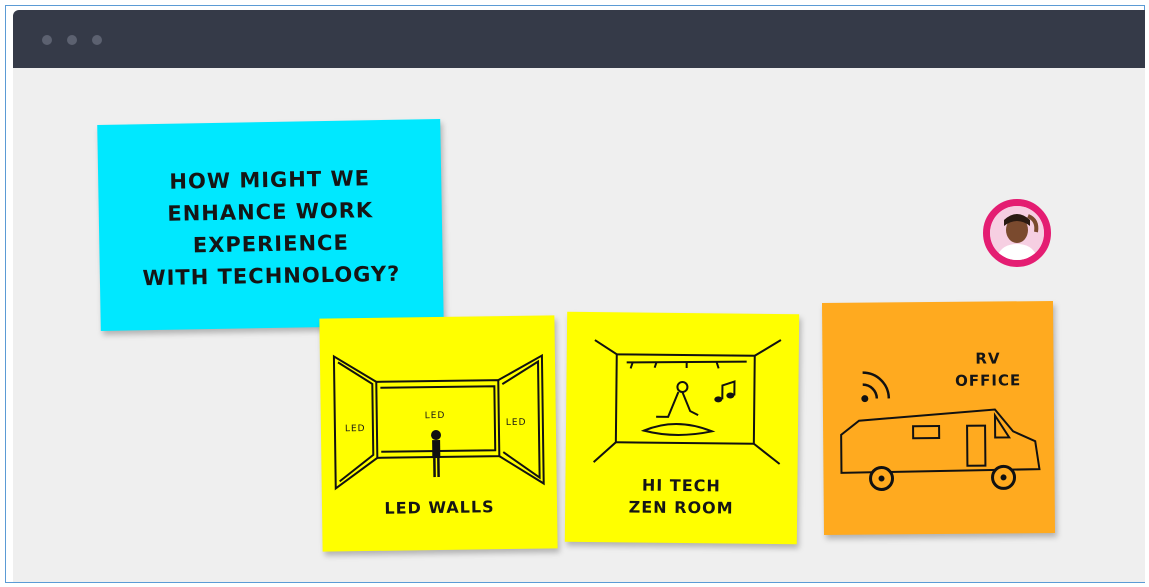 The width and height of the screenshot is (1149, 587). Describe the element at coordinates (435, 416) in the screenshot. I see `led-label-center: LED` at that location.